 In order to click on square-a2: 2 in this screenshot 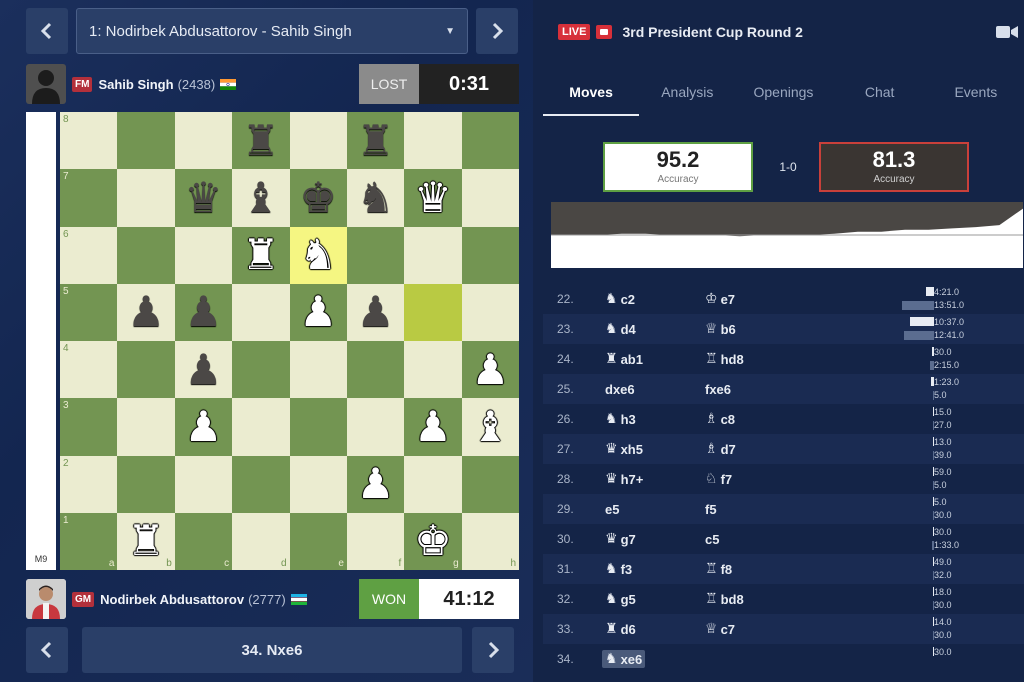, I will do `click(89, 484)`.